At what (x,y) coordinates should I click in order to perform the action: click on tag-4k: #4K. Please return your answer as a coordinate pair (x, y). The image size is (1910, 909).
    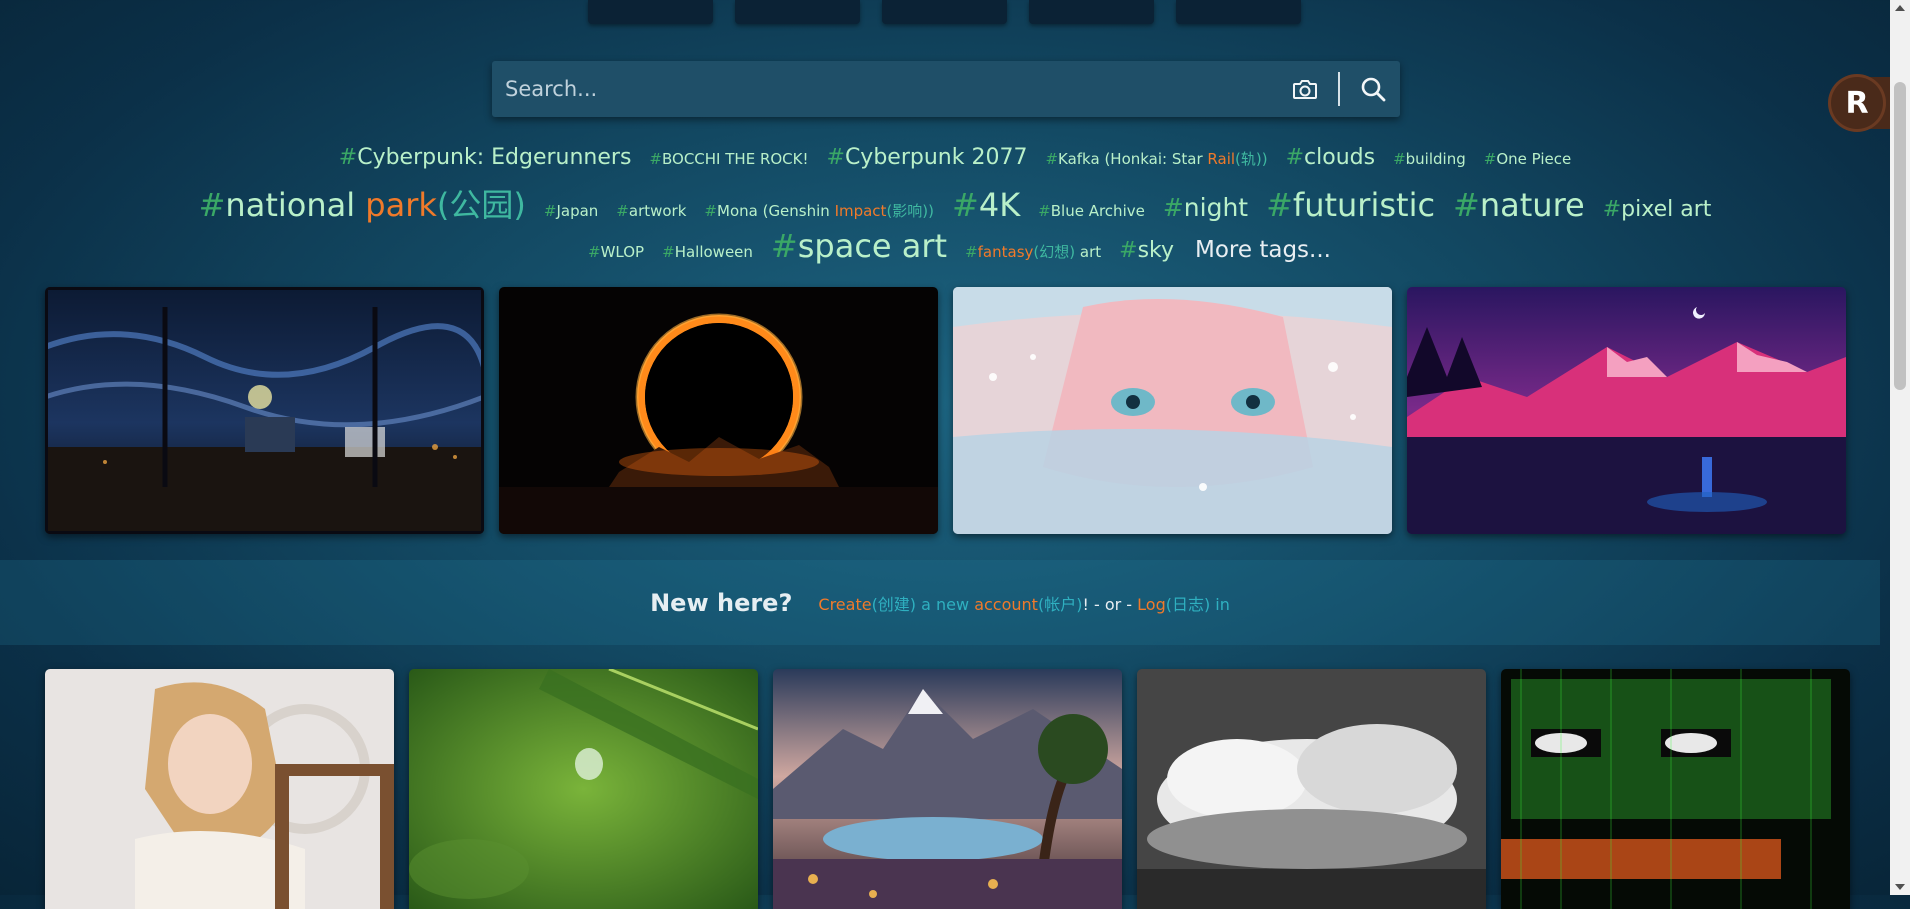
    Looking at the image, I should click on (986, 205).